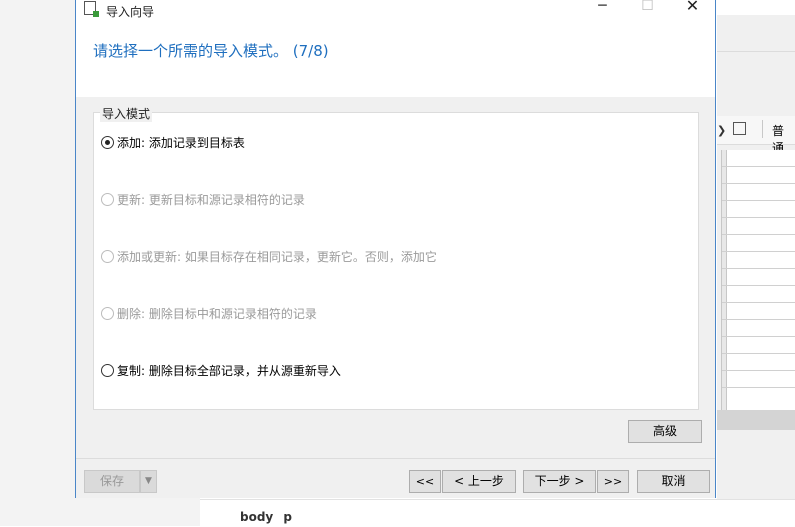 This screenshot has width=795, height=527. What do you see at coordinates (130, 12) in the screenshot?
I see `window-title: 导入向导` at bounding box center [130, 12].